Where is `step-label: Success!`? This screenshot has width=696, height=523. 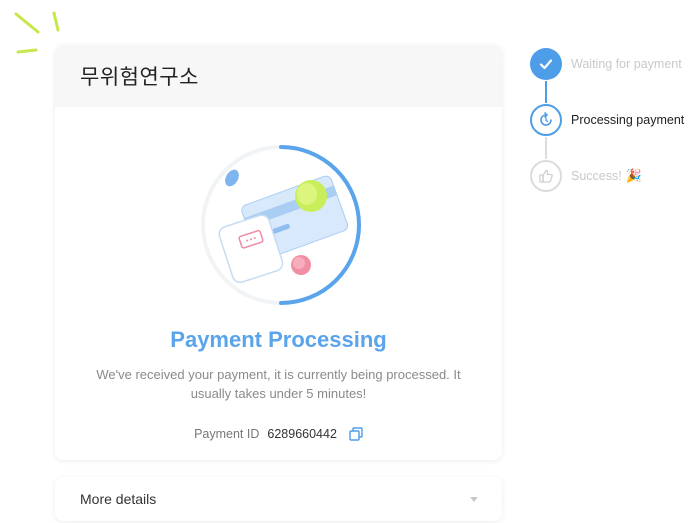 step-label: Success! is located at coordinates (596, 176).